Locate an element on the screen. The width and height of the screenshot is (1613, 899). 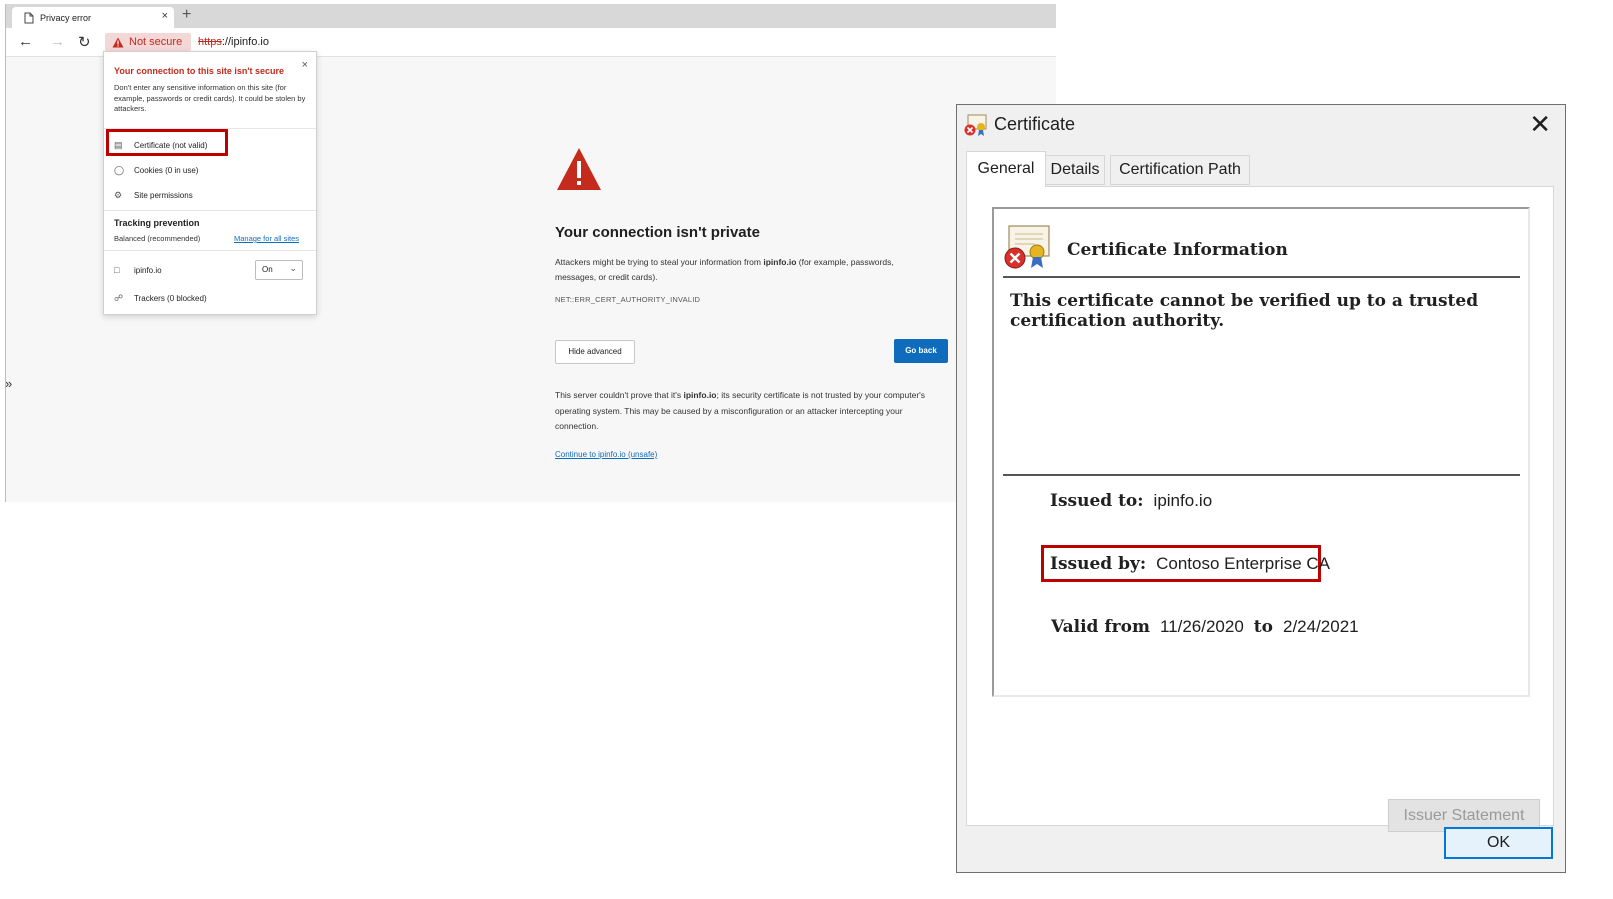
valid-from-label: Valid from is located at coordinates (1100, 627).